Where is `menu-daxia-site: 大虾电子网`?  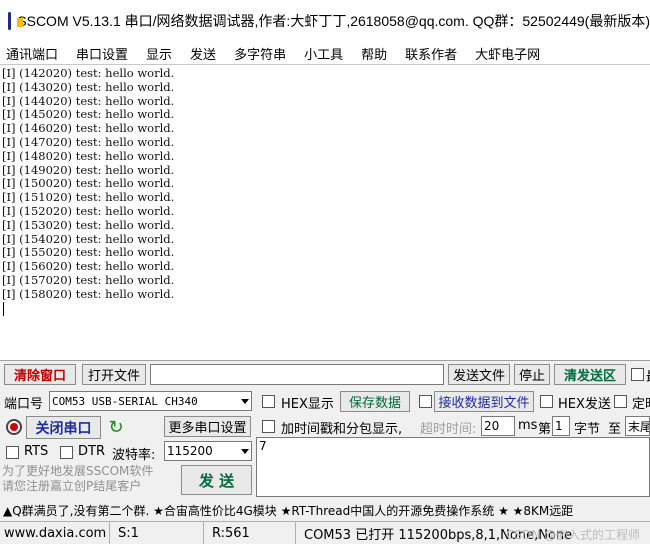
menu-daxia-site: 大虾电子网 is located at coordinates (507, 53).